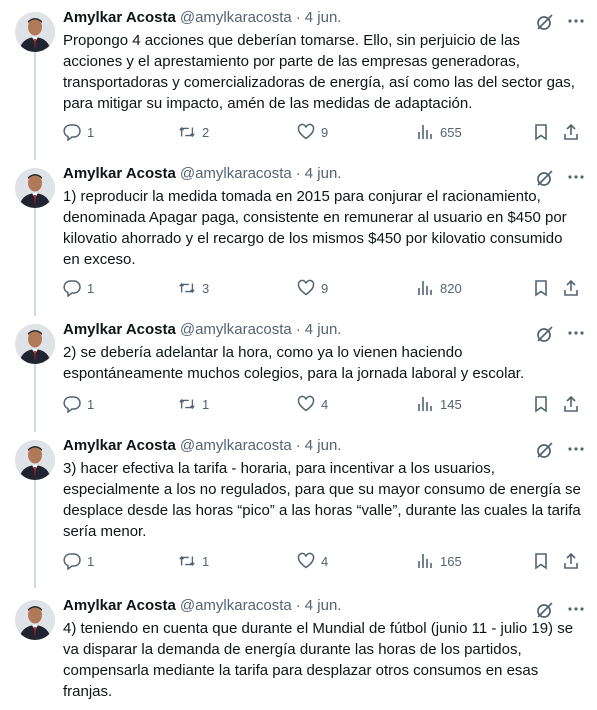 This screenshot has height=710, width=597. What do you see at coordinates (206, 132) in the screenshot?
I see `repost-count: 2` at bounding box center [206, 132].